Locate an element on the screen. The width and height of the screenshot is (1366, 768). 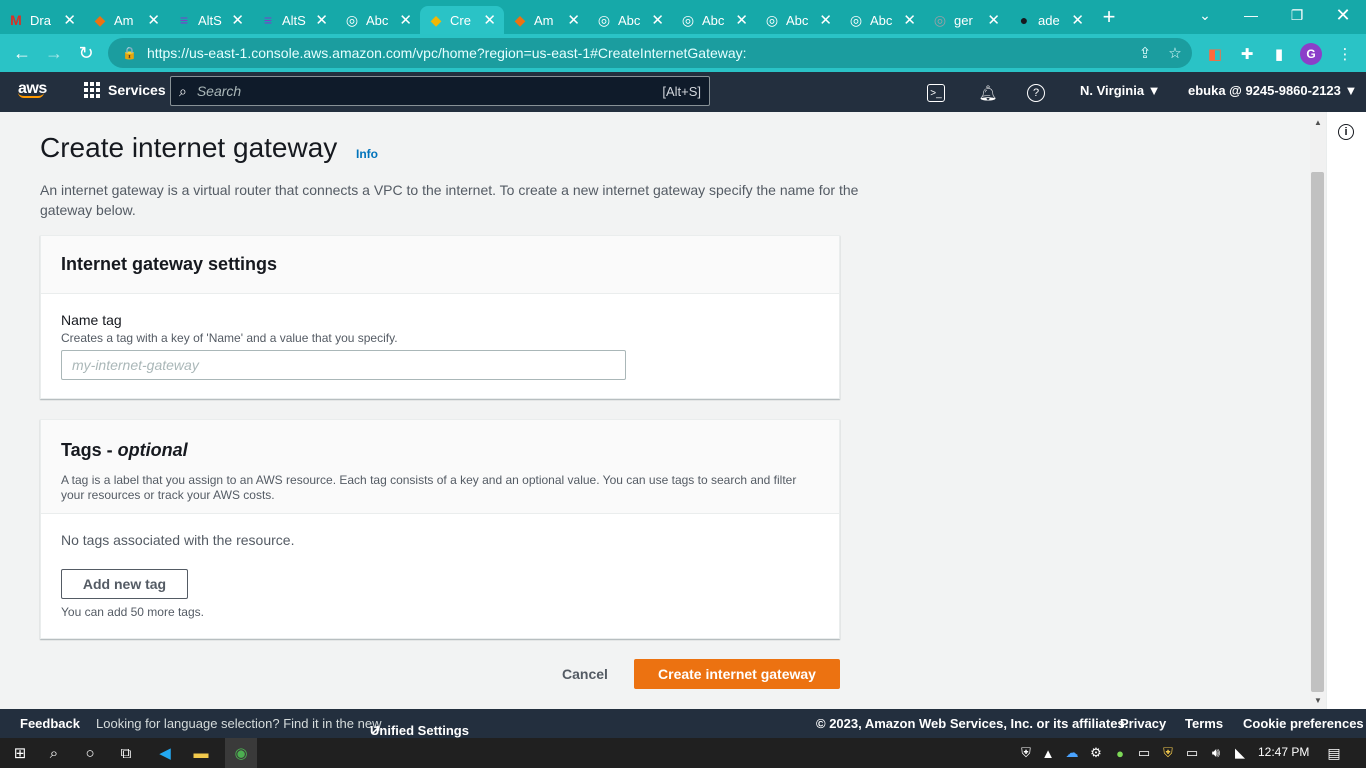
privacy-link: Privacy is located at coordinates (1143, 723).